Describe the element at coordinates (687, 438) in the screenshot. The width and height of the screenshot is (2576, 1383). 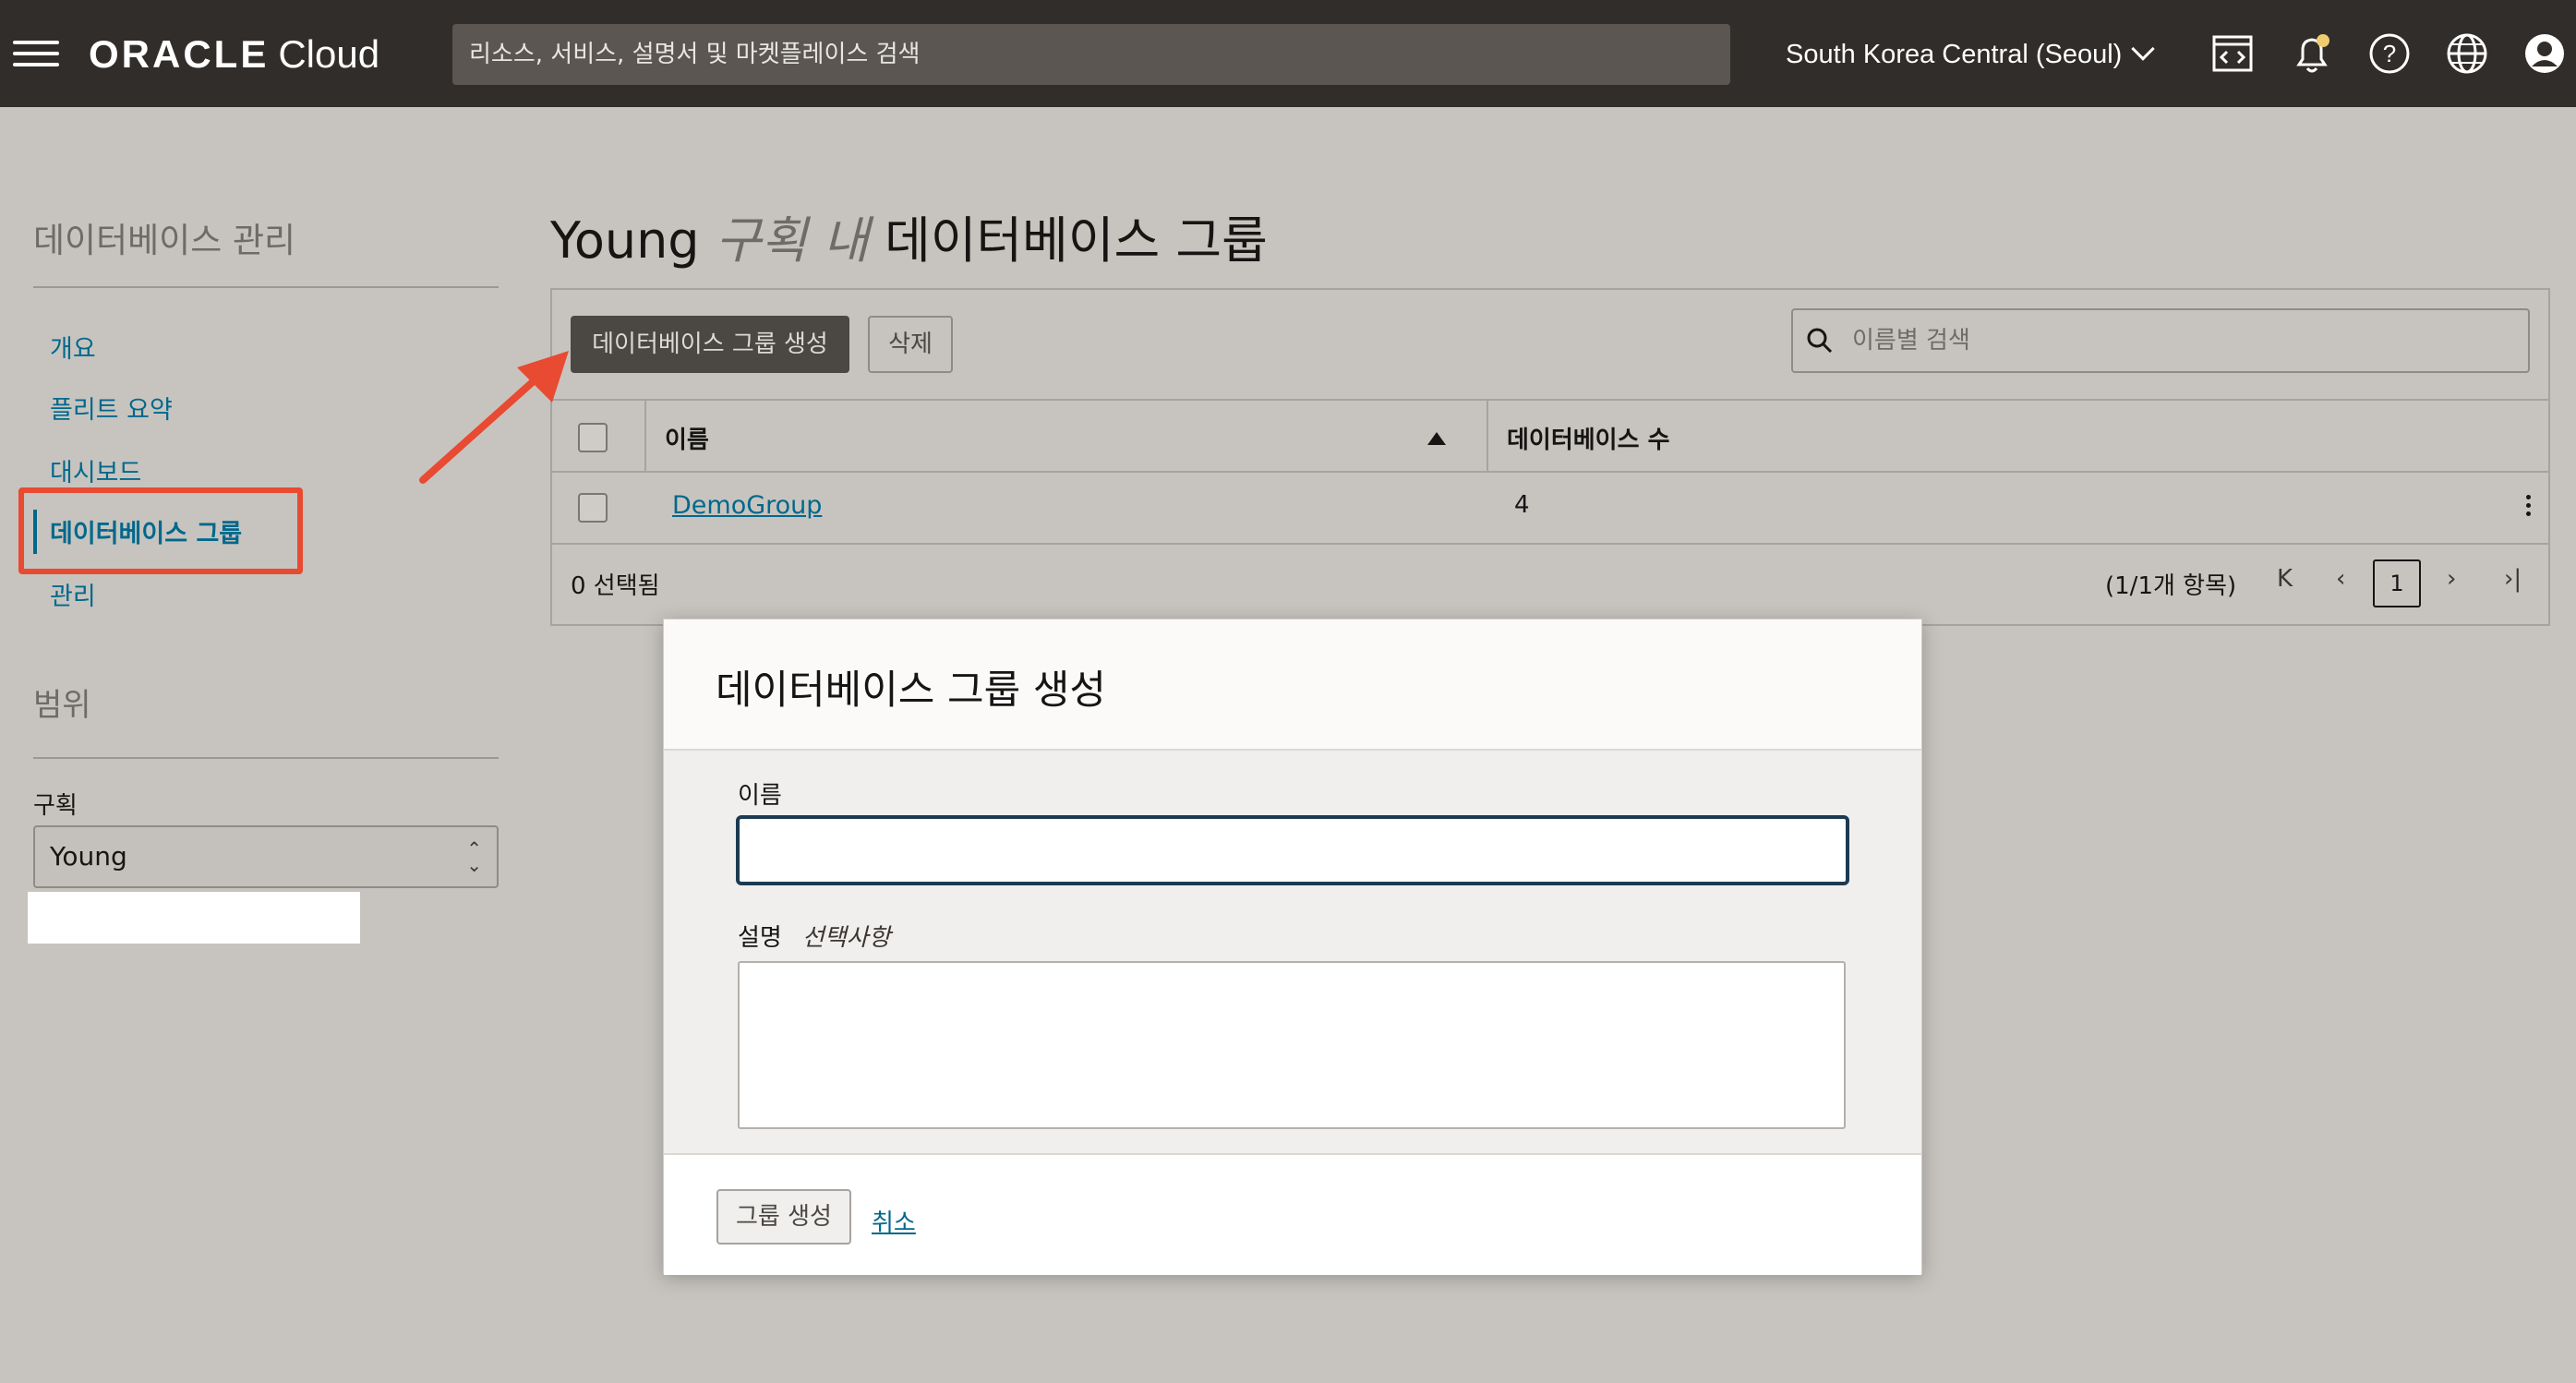
I see `column-header-name: 이름` at that location.